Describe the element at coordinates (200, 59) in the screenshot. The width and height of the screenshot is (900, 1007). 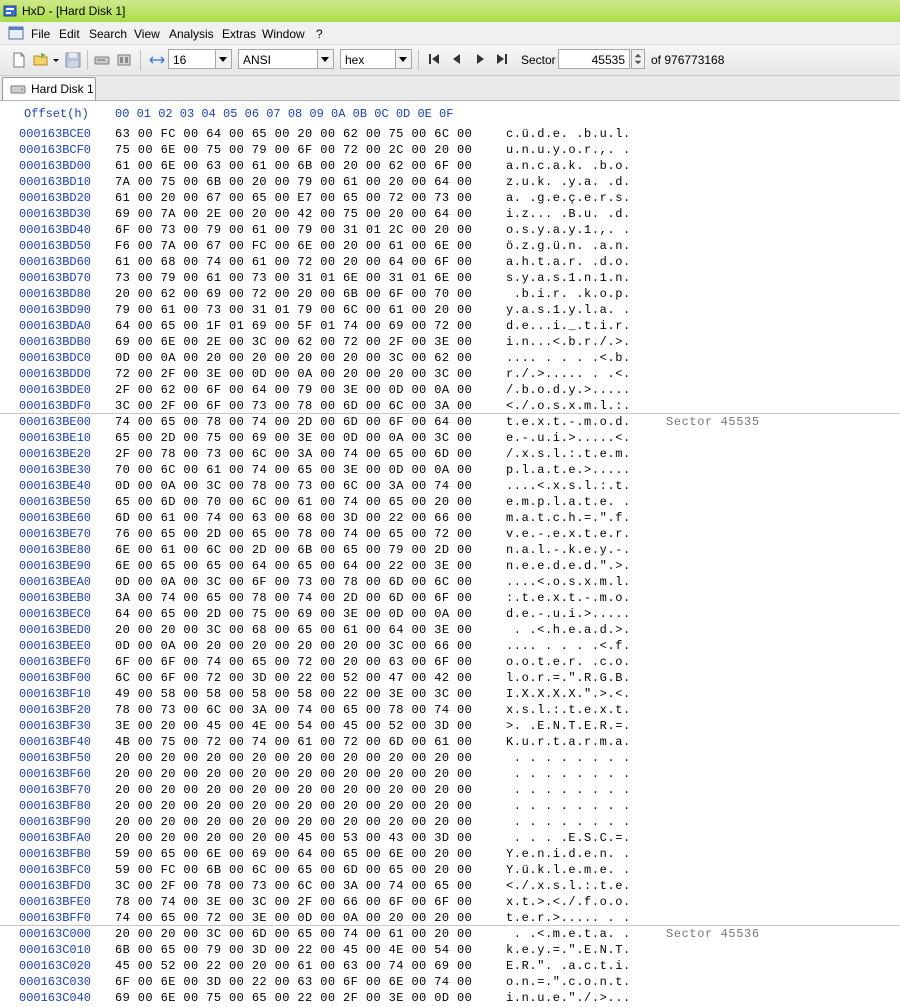
I see `bytes-per-row-select: 16` at that location.